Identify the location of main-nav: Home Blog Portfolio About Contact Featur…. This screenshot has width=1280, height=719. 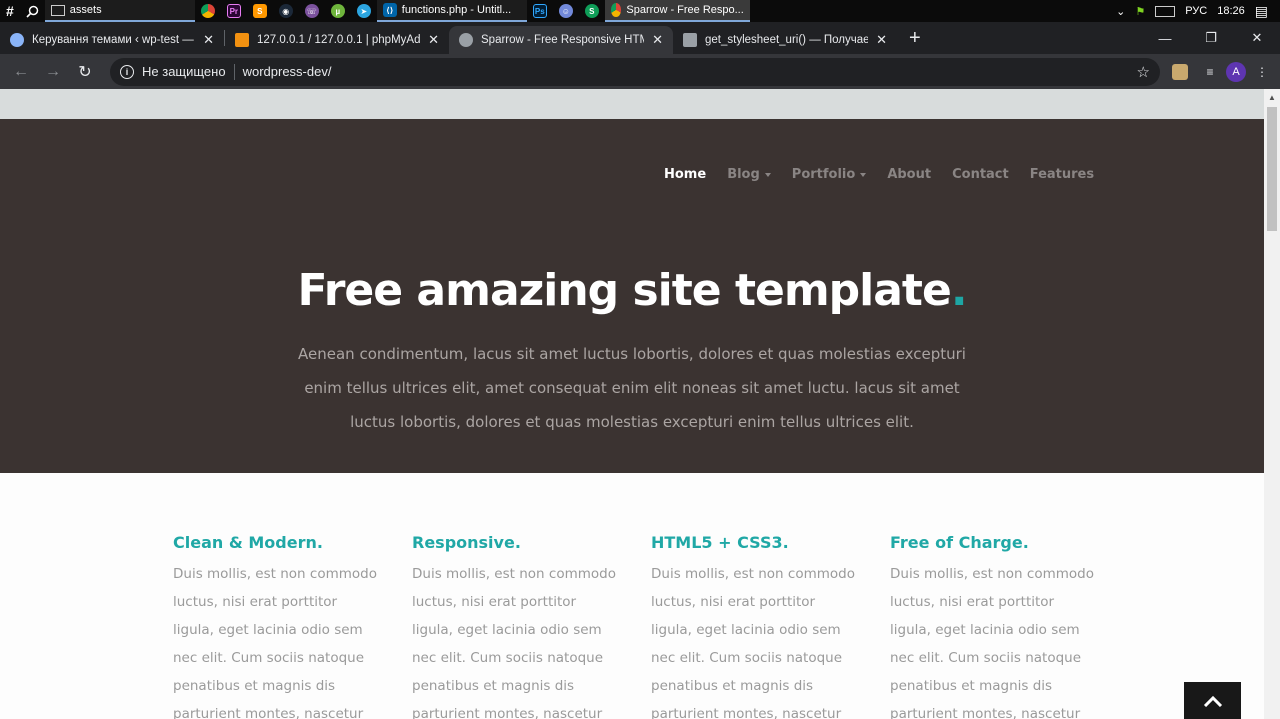
(889, 174).